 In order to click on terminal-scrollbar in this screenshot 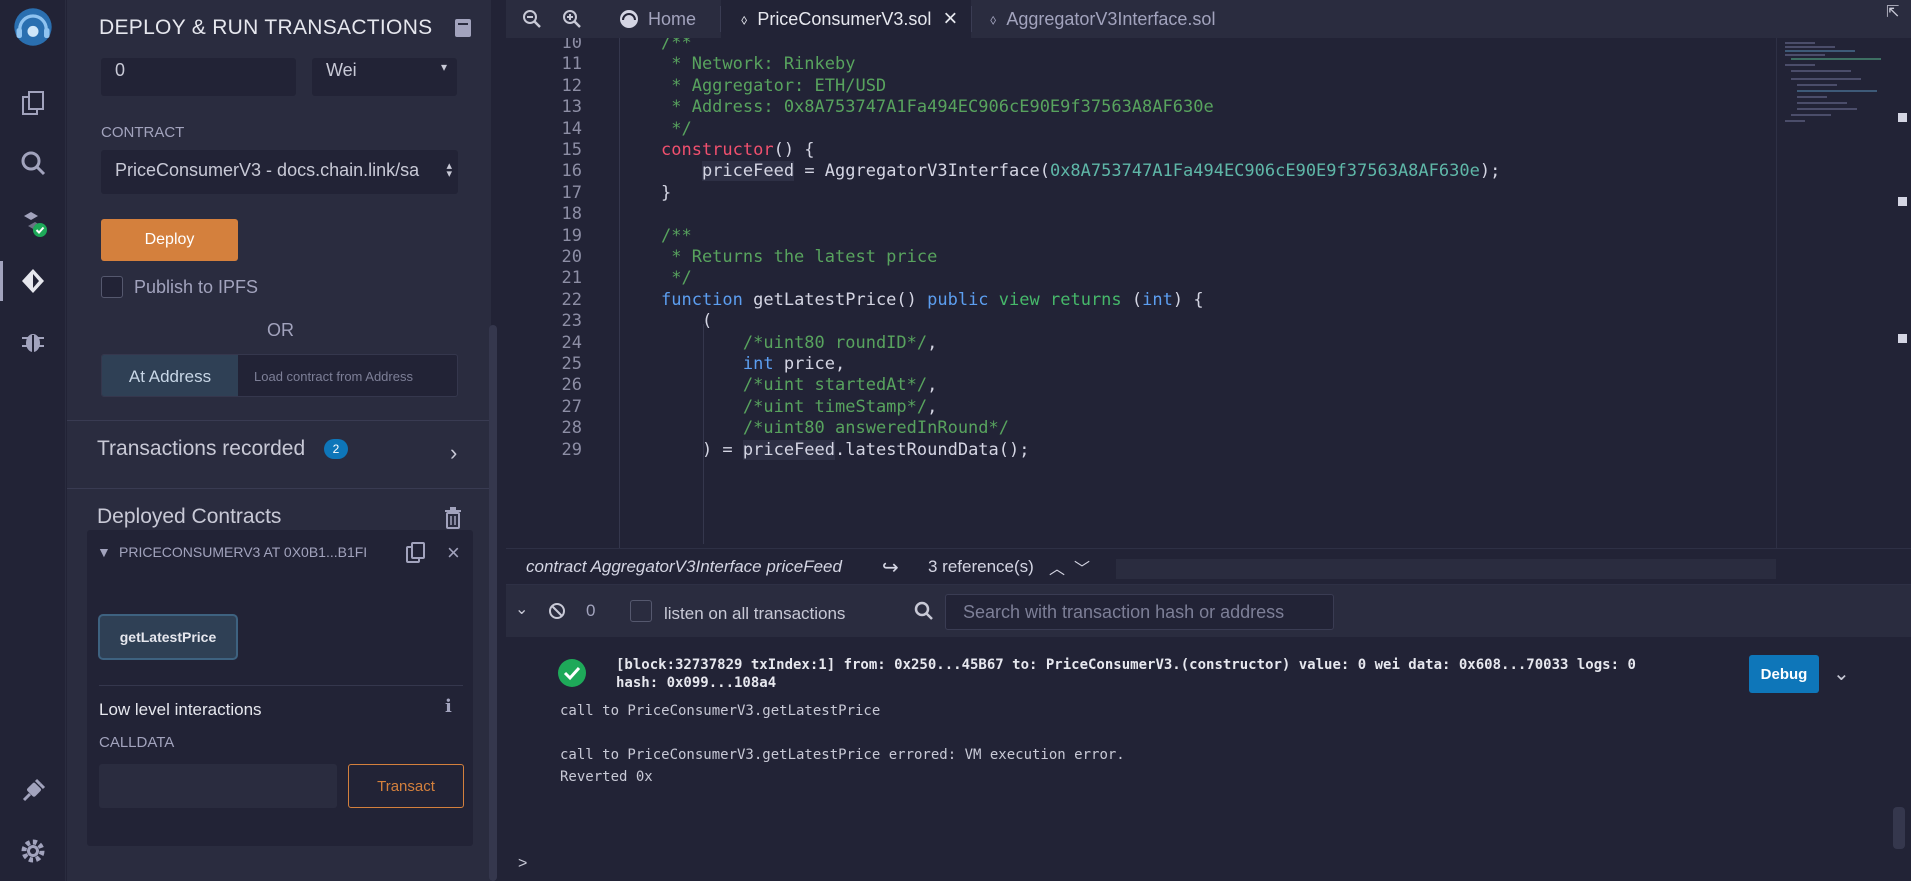, I will do `click(1899, 828)`.